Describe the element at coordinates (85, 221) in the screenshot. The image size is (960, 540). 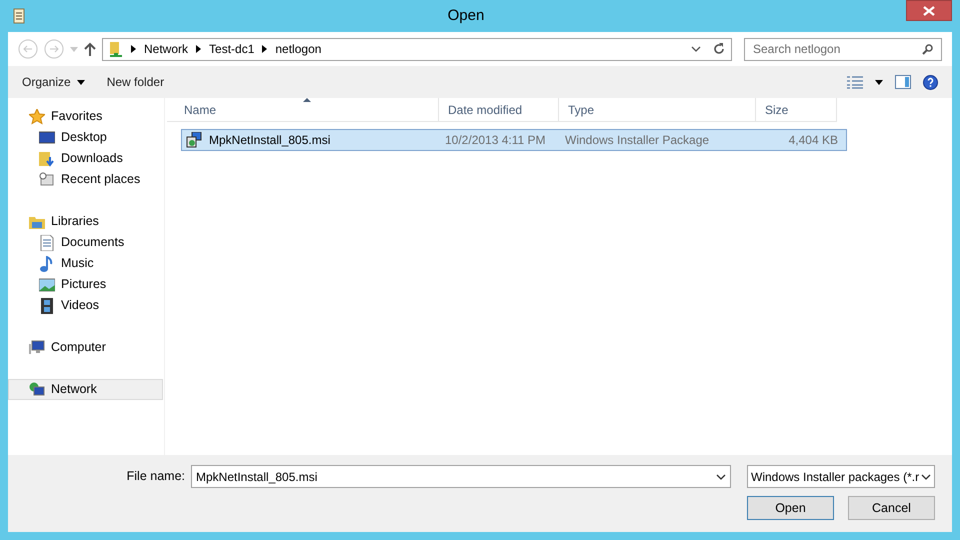
I see `sidebar-item: Libraries` at that location.